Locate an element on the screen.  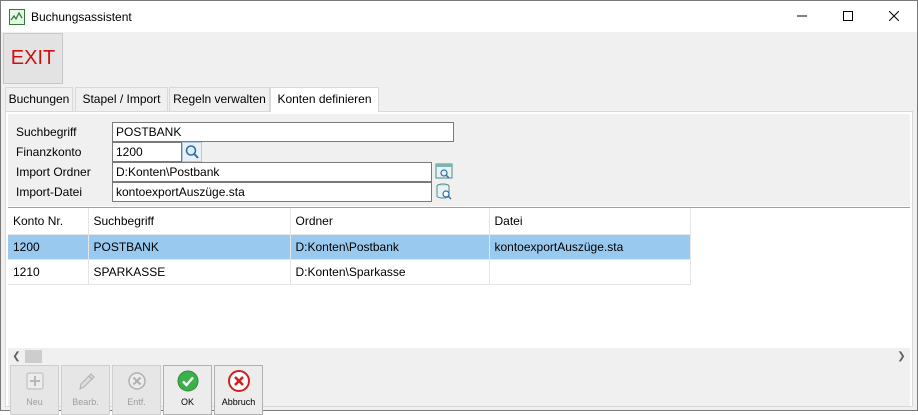
cell-ordner: D:Konten\Postbank is located at coordinates (390, 247).